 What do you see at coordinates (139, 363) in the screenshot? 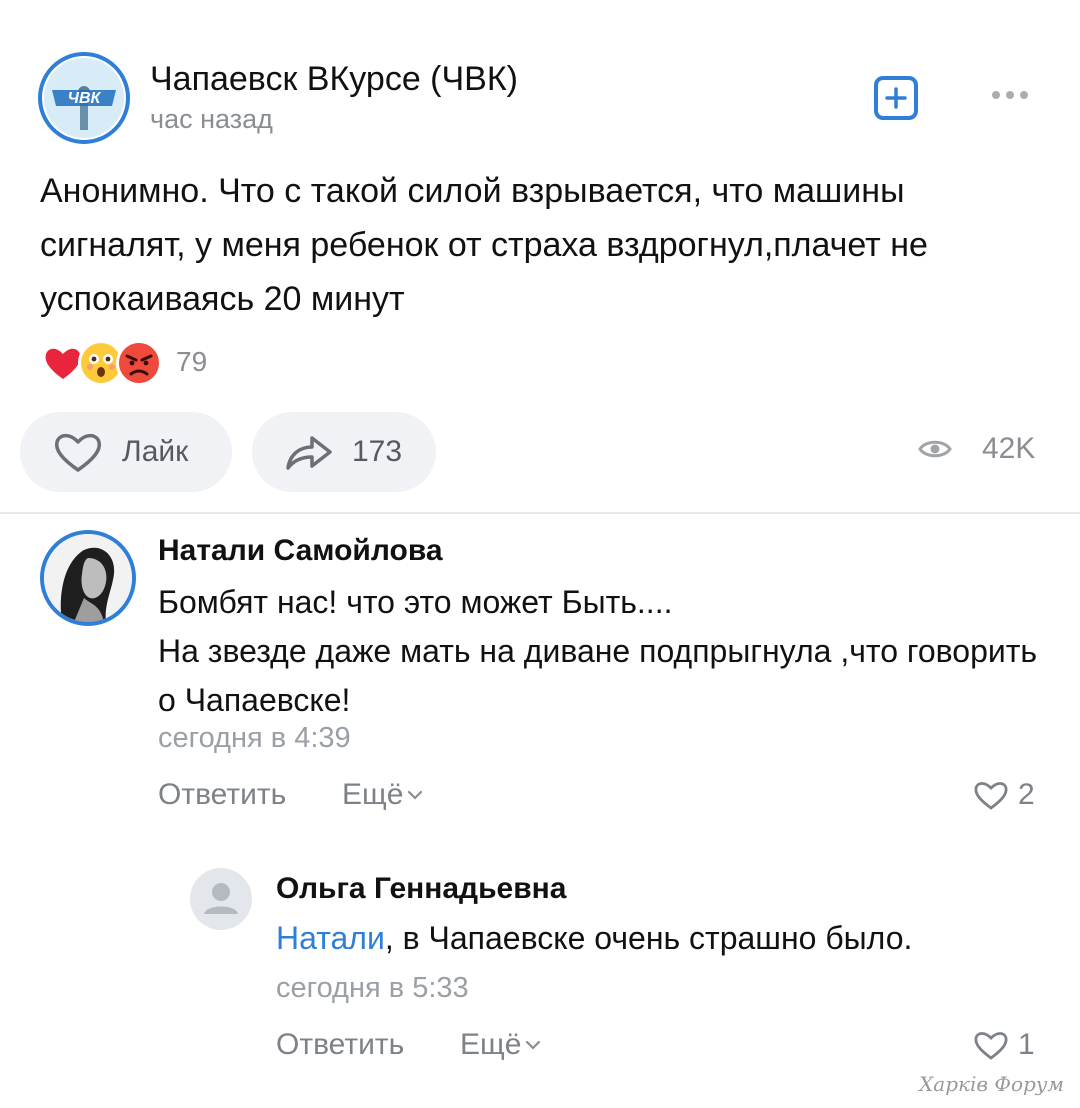
I see `angry-emoji-icon` at bounding box center [139, 363].